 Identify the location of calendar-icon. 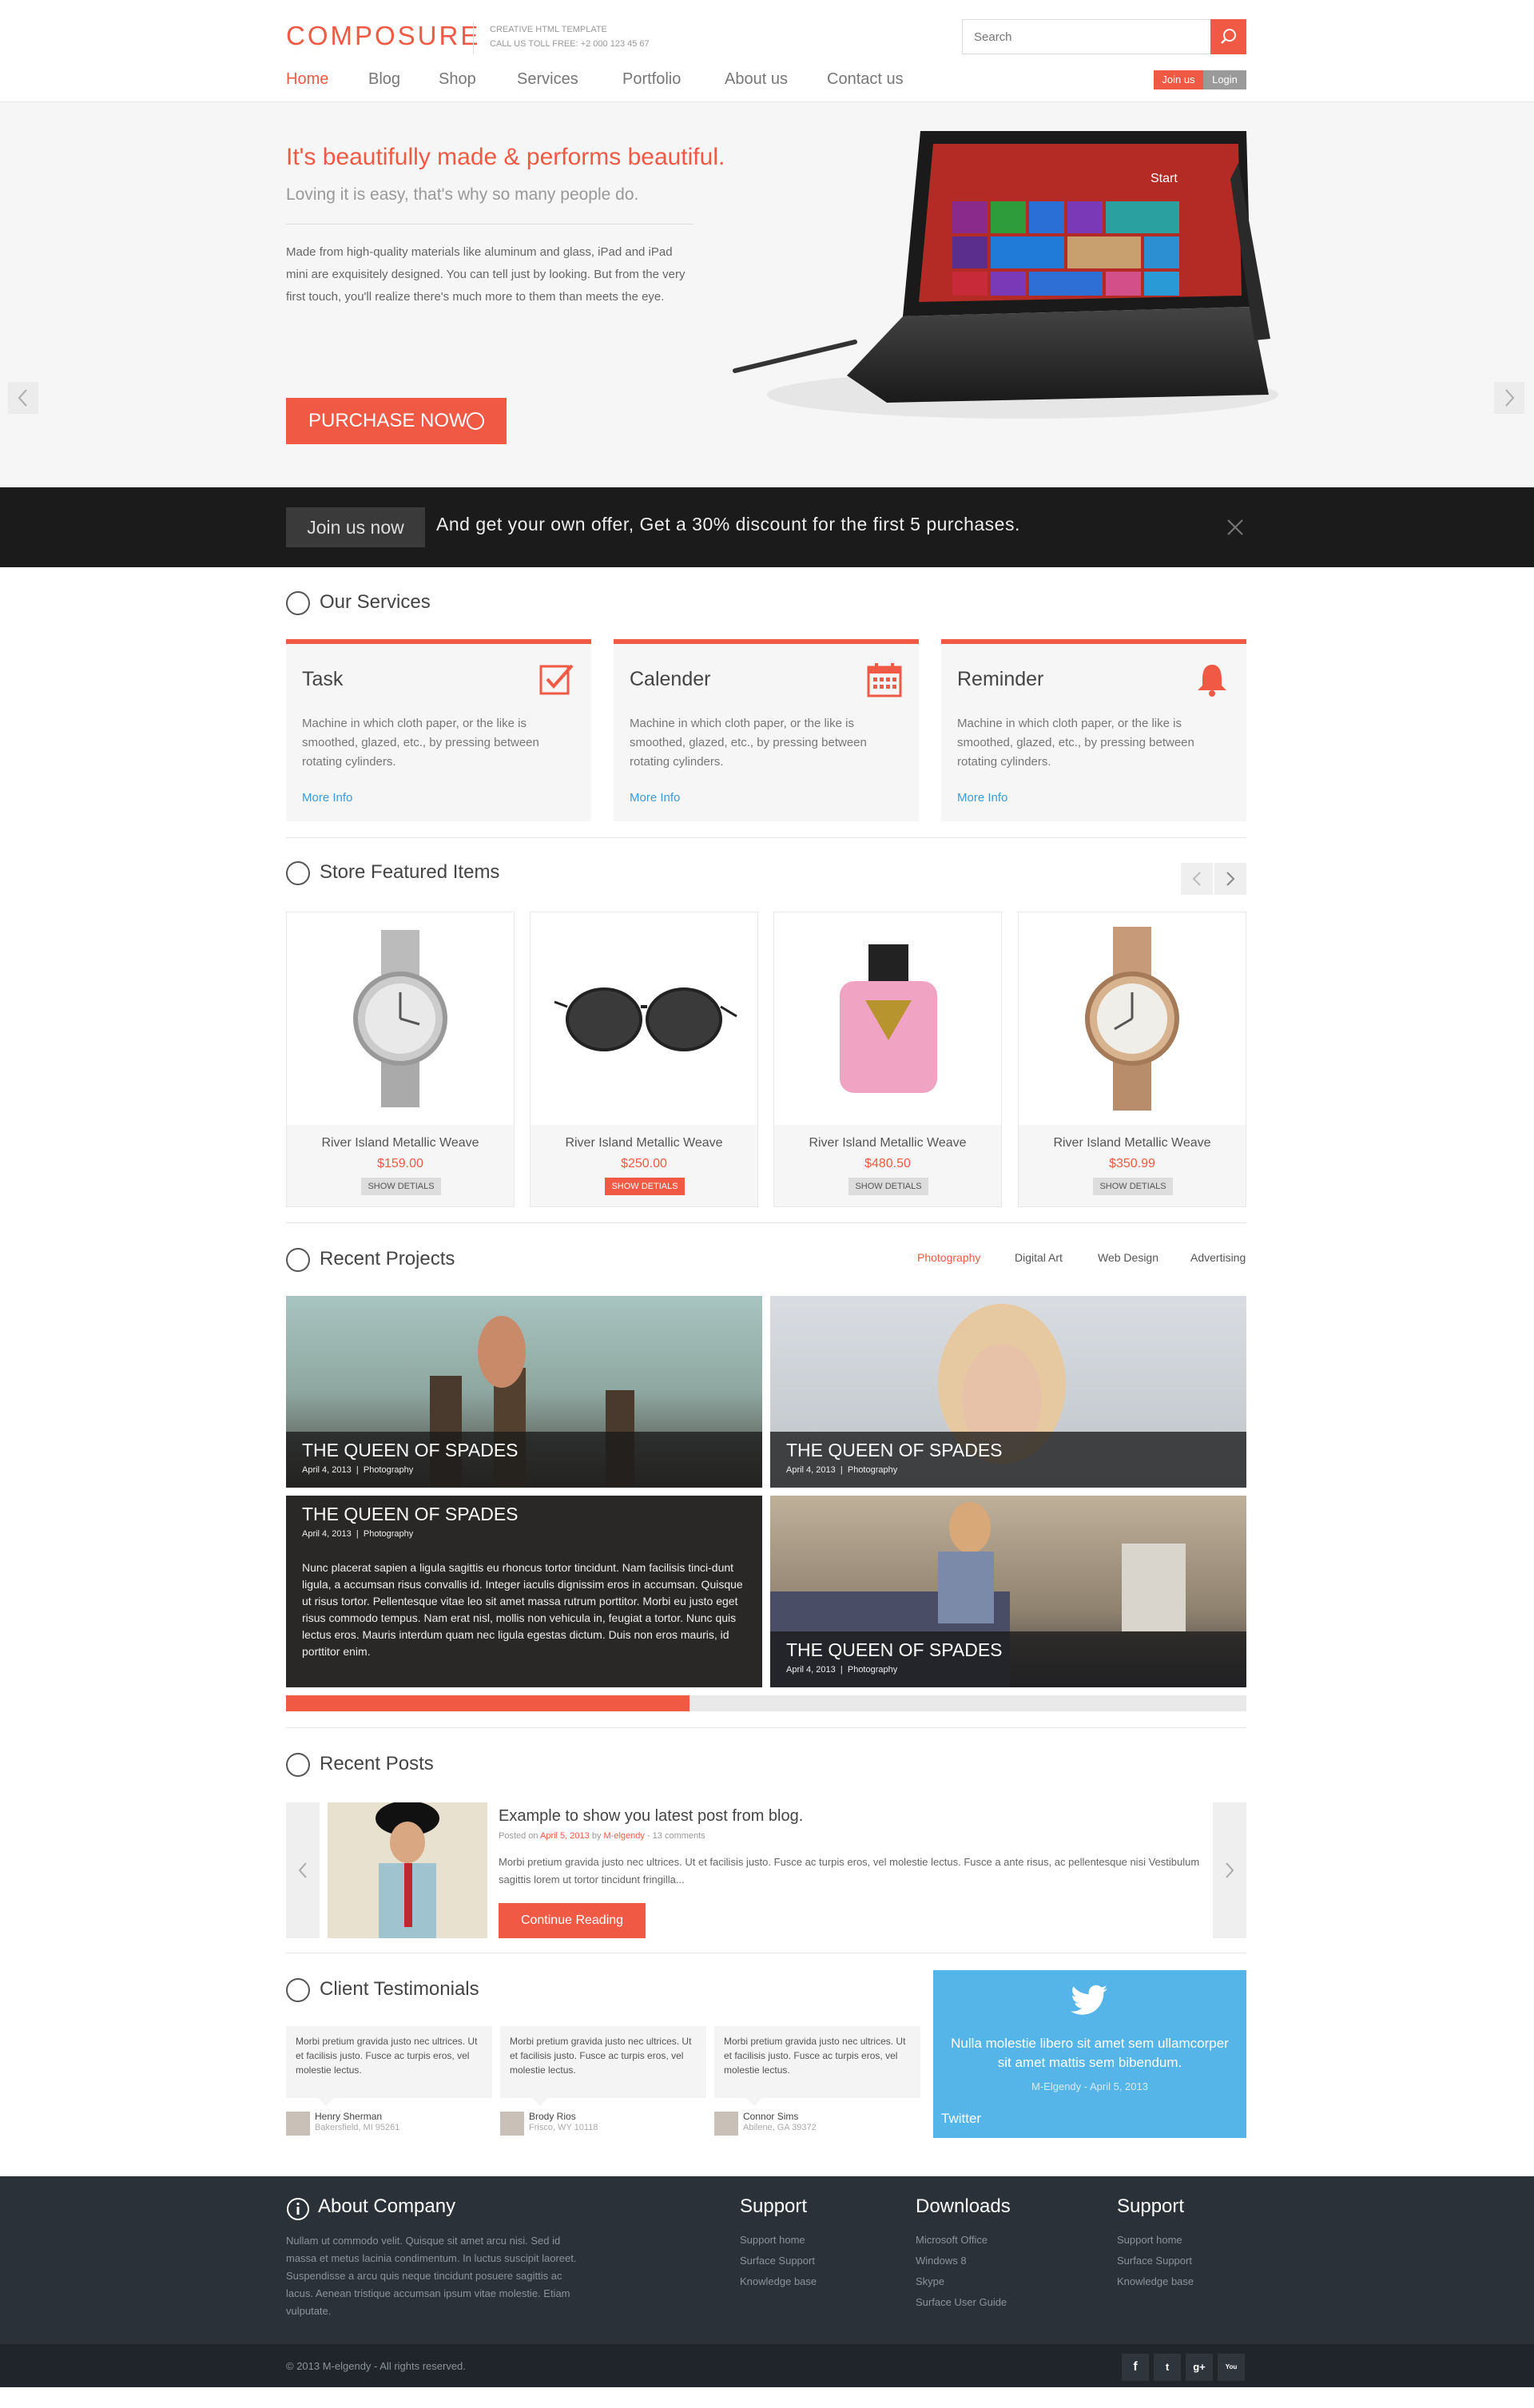
(884, 680).